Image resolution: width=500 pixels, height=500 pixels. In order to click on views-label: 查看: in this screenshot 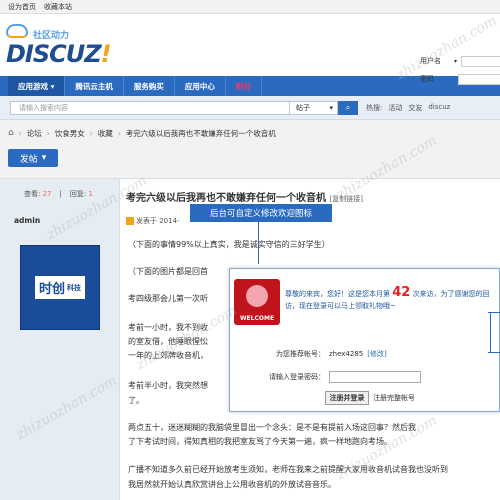, I will do `click(32, 193)`.